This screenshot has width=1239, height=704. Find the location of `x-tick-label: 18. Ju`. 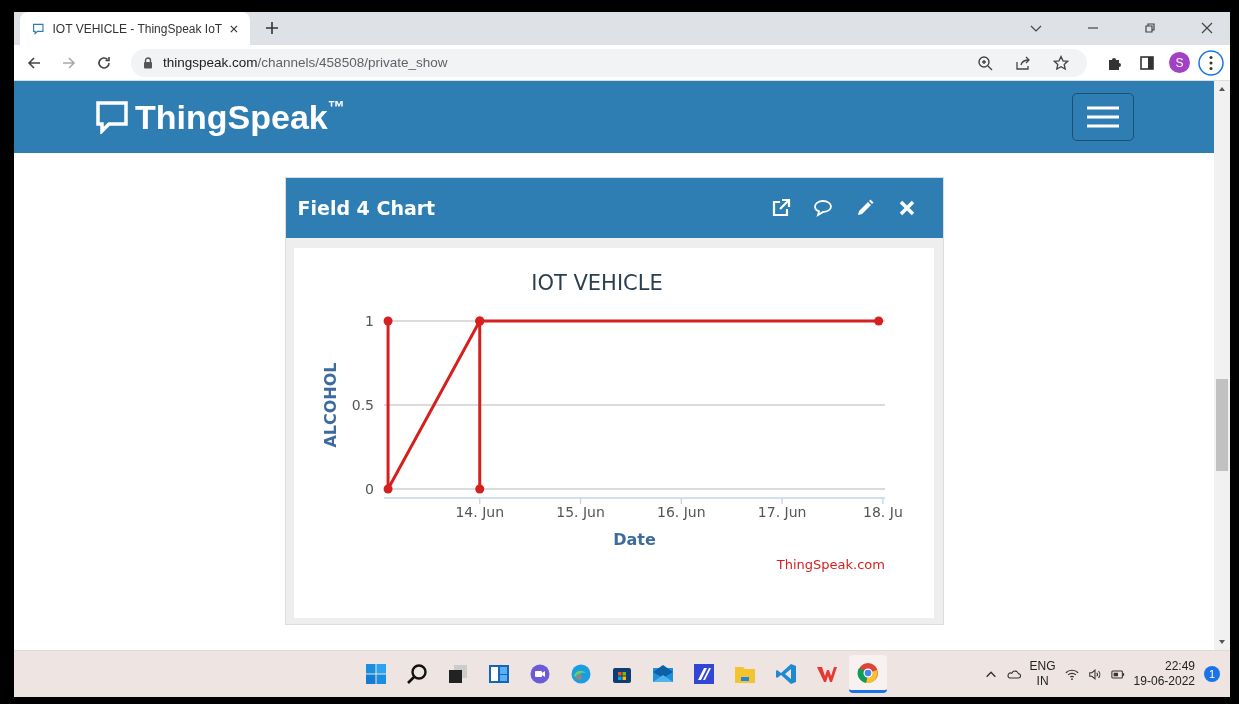

x-tick-label: 18. Ju is located at coordinates (882, 512).